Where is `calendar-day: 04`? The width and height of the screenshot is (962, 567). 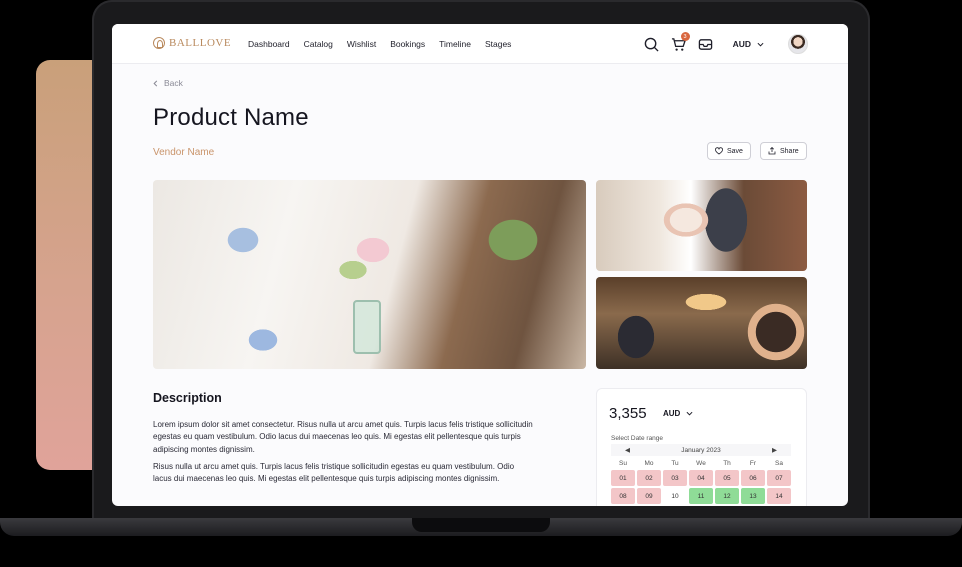 calendar-day: 04 is located at coordinates (701, 478).